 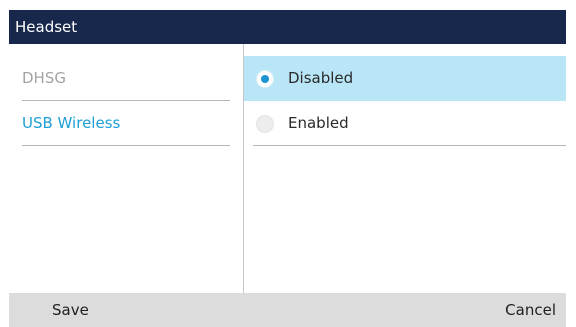 I want to click on option-separator, so click(x=409, y=145).